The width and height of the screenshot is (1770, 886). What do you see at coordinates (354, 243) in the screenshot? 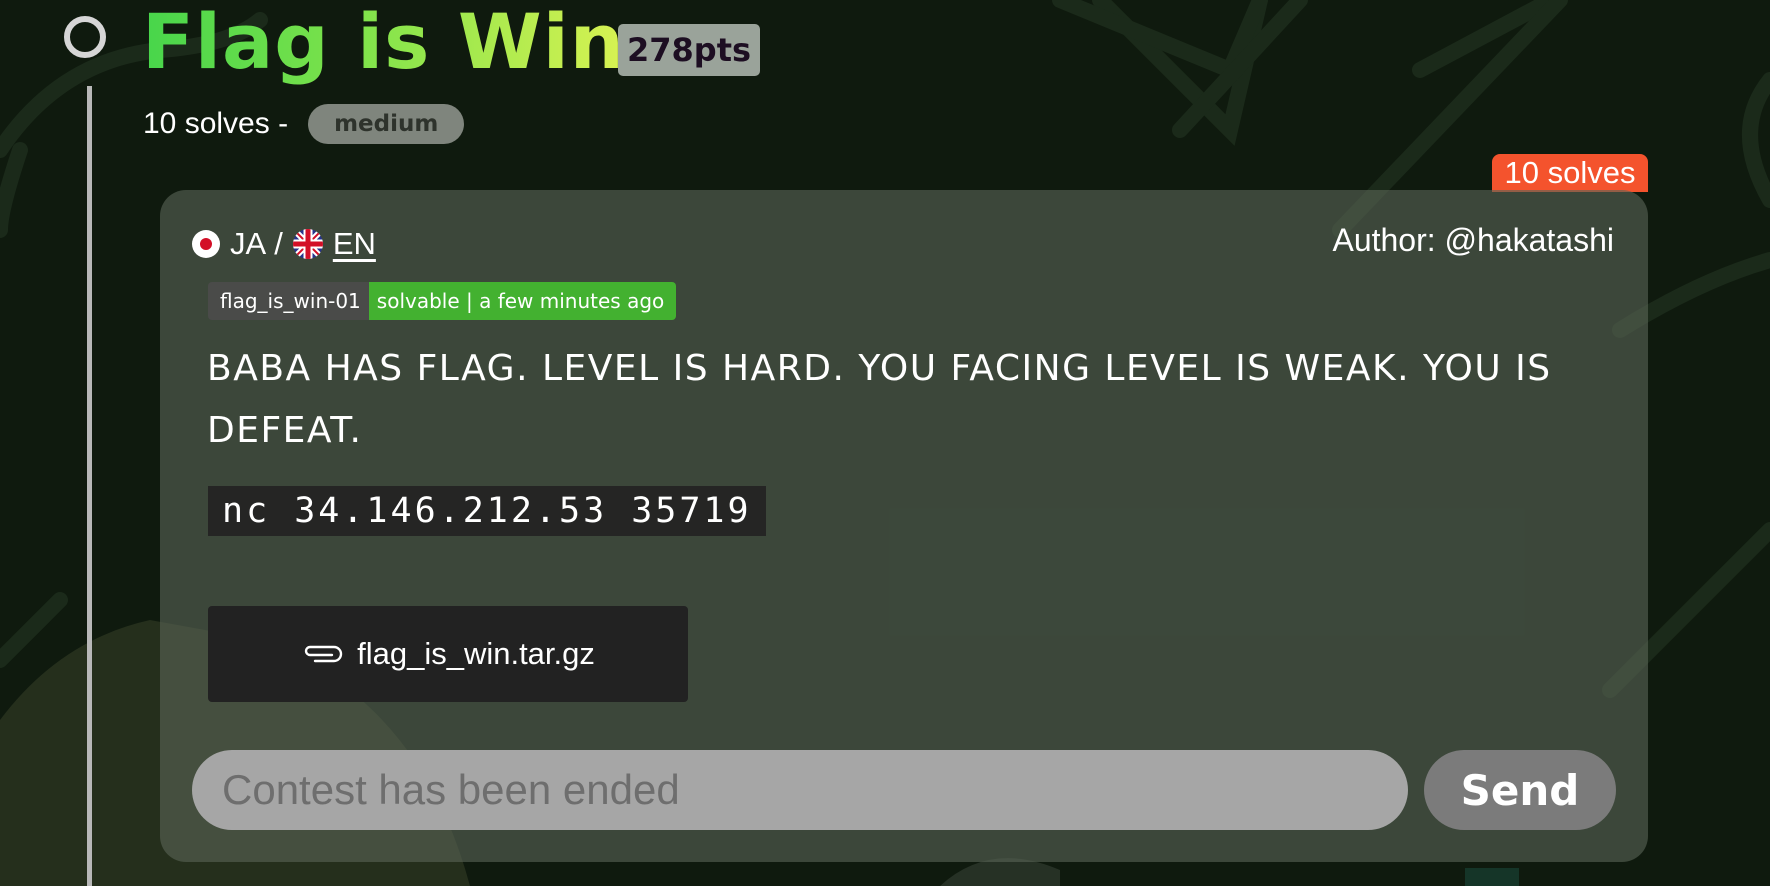
I see `lang-en-label: EN` at bounding box center [354, 243].